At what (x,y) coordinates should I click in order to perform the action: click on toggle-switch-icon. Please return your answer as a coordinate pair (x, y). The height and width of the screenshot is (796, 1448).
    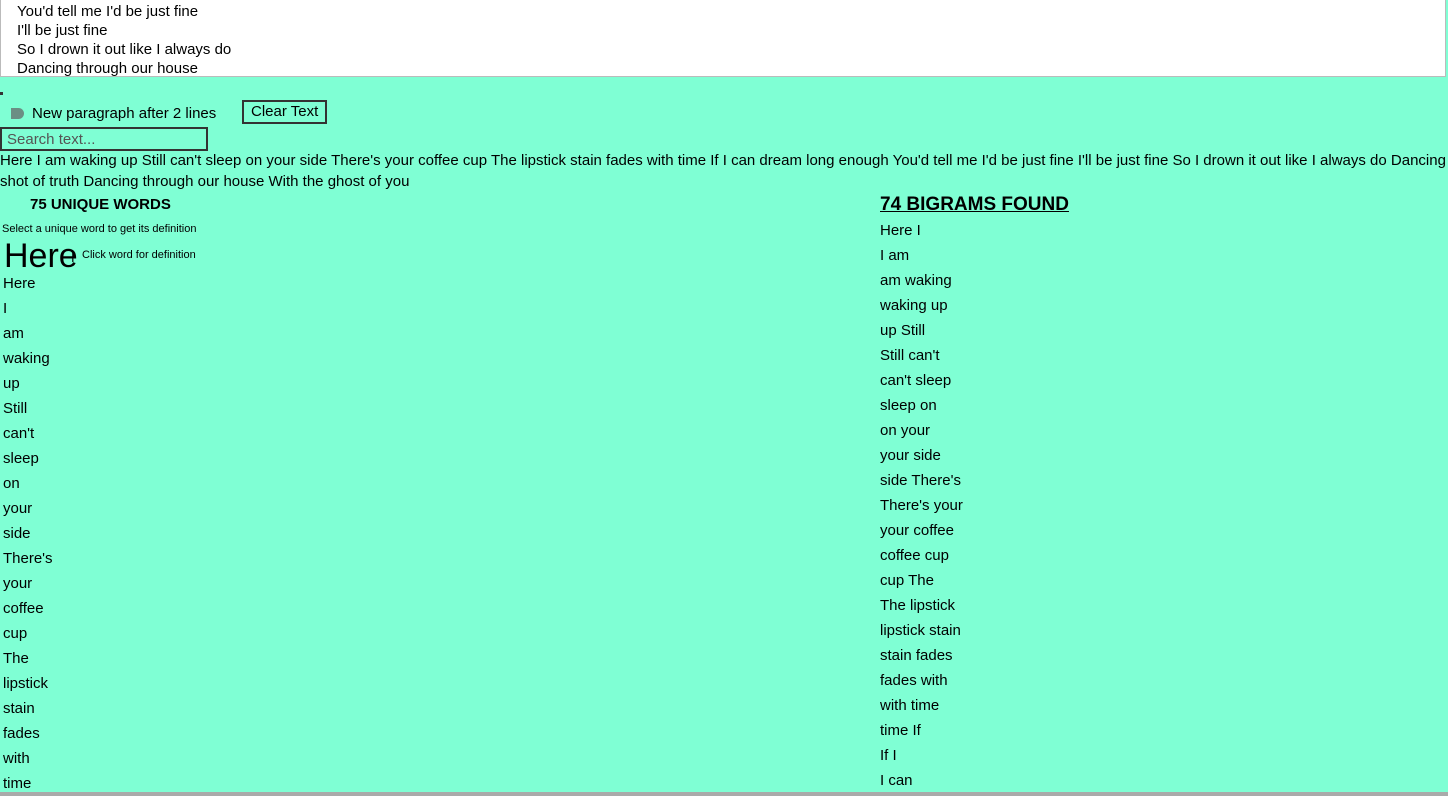
    Looking at the image, I should click on (17, 113).